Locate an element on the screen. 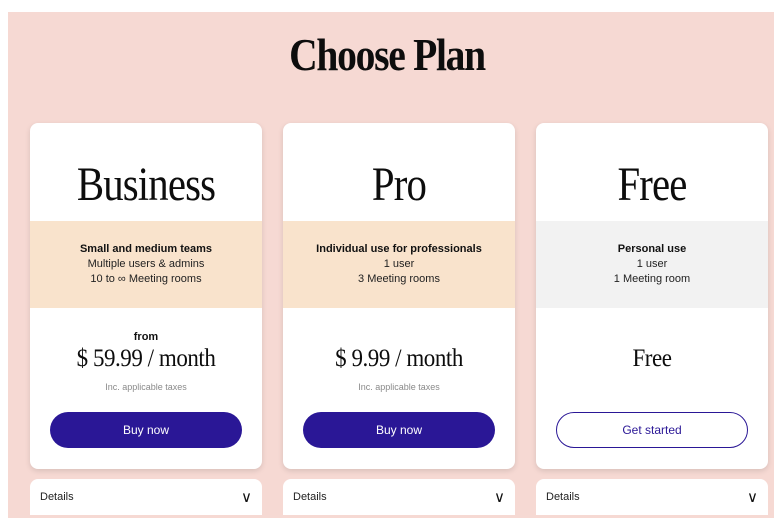 The width and height of the screenshot is (774, 518). page-title: Choose Plan is located at coordinates (387, 54).